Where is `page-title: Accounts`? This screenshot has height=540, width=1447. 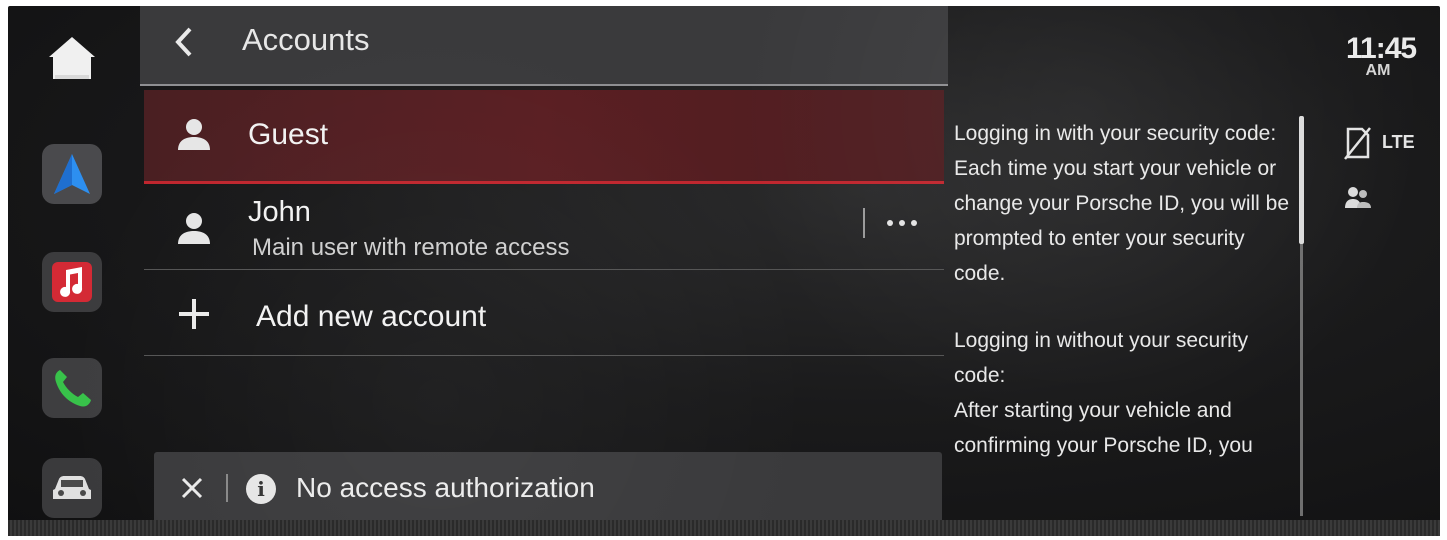 page-title: Accounts is located at coordinates (306, 39).